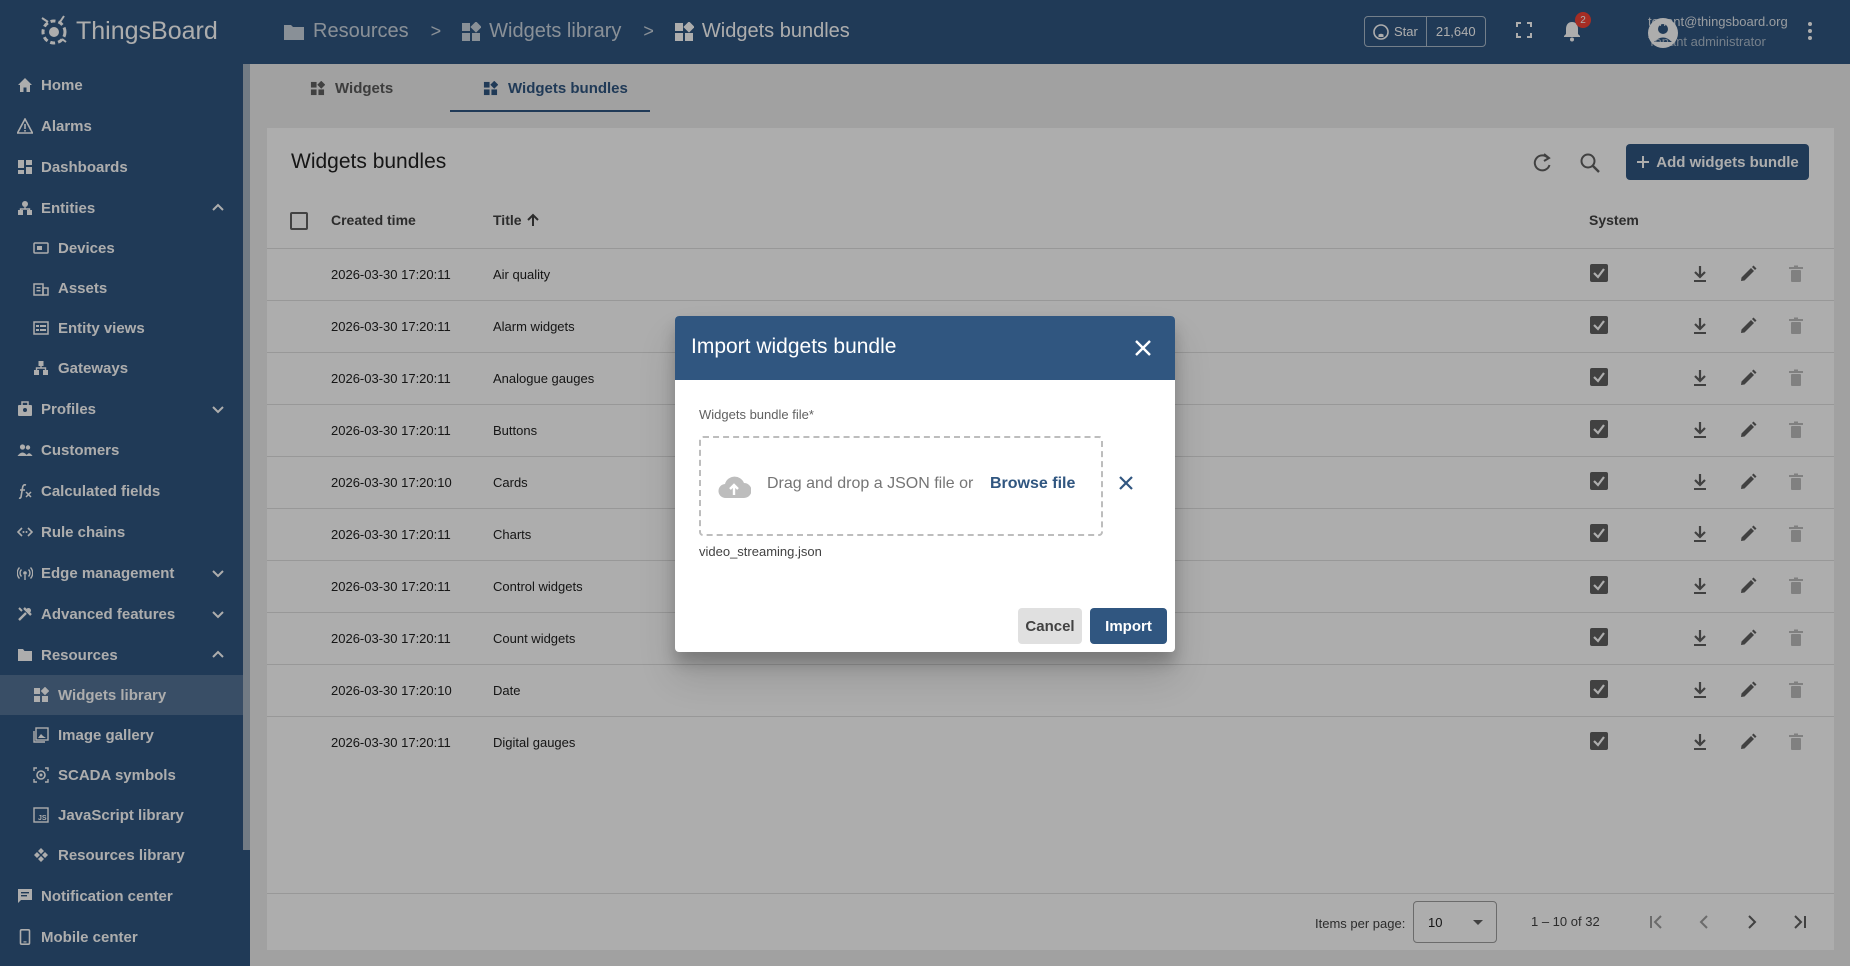 This screenshot has height=966, width=1850. Describe the element at coordinates (1128, 626) in the screenshot. I see `import-button: Import` at that location.